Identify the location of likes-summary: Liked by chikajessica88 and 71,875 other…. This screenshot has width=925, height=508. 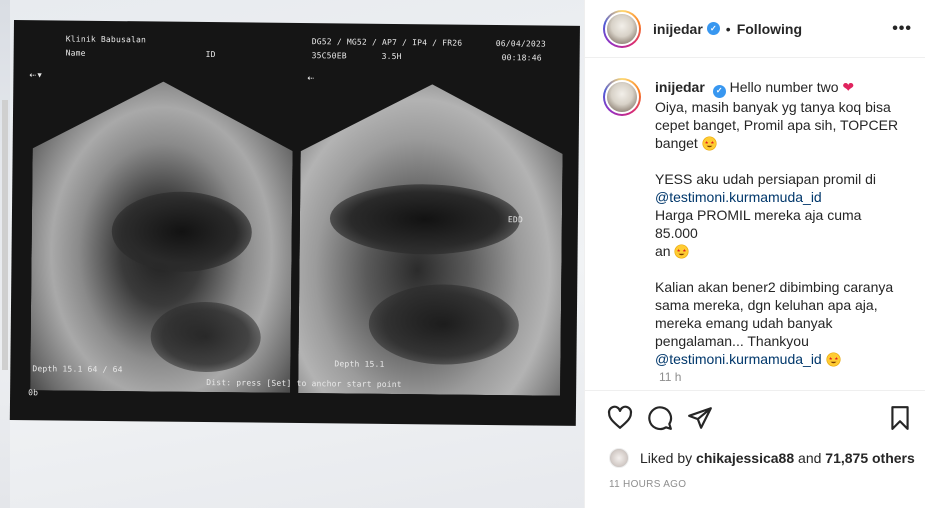
(762, 458).